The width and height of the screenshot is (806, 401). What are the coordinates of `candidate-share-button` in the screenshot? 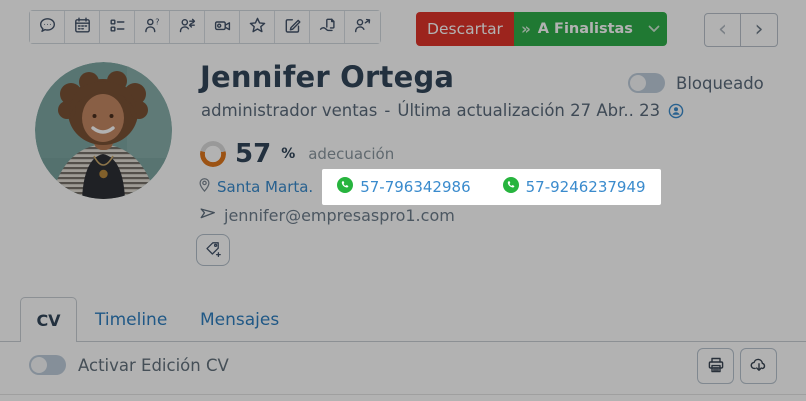 It's located at (187, 27).